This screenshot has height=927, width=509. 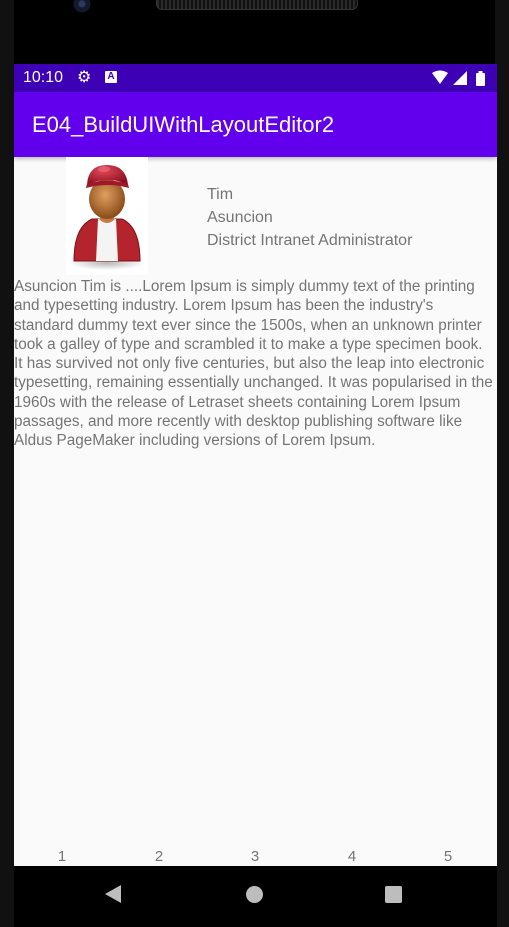 I want to click on device-bezel-left, so click(x=7, y=463).